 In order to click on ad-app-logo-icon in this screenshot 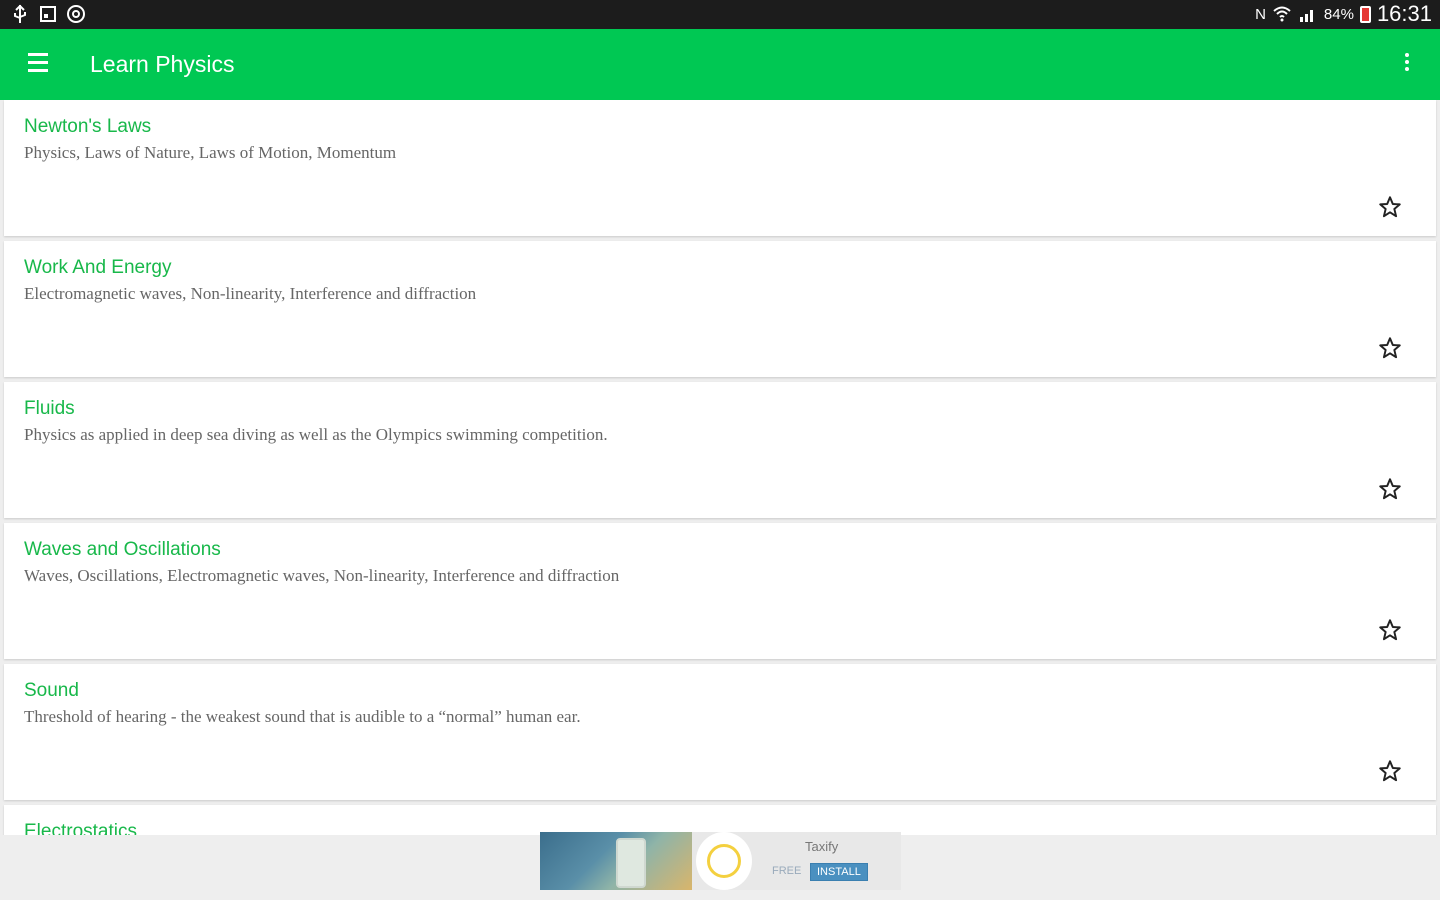, I will do `click(724, 861)`.